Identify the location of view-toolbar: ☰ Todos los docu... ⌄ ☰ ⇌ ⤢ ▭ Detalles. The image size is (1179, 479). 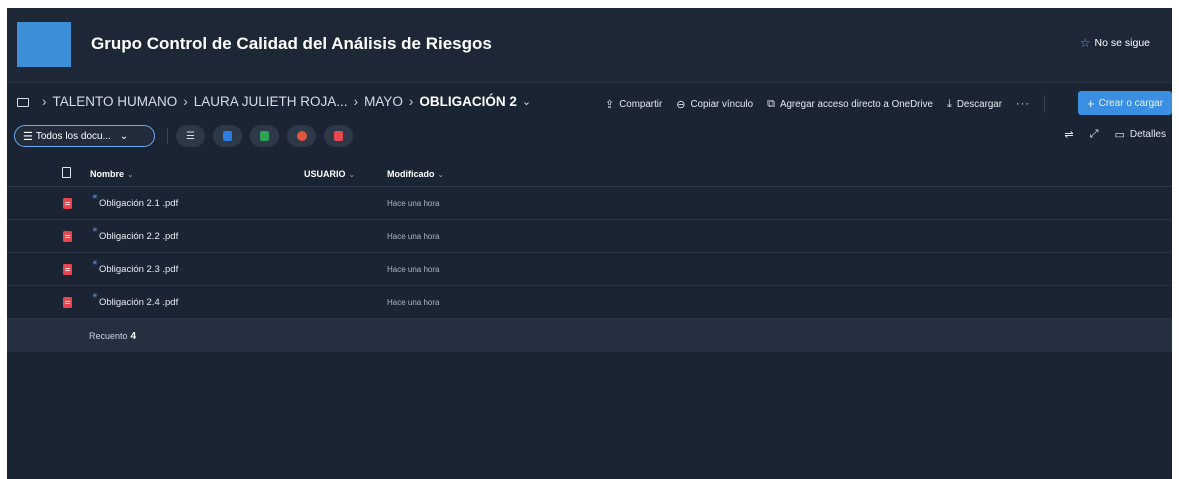
(589, 136).